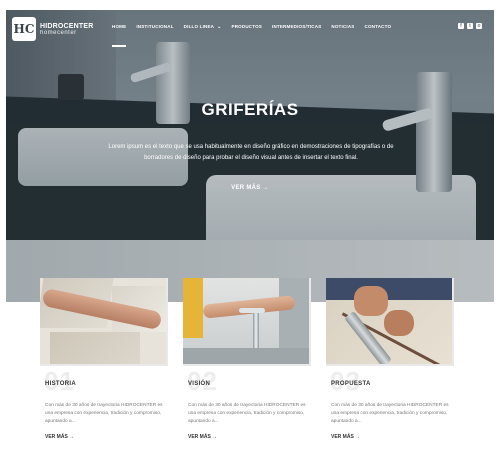  Describe the element at coordinates (119, 35) in the screenshot. I see `nav-item-home: HOME` at that location.